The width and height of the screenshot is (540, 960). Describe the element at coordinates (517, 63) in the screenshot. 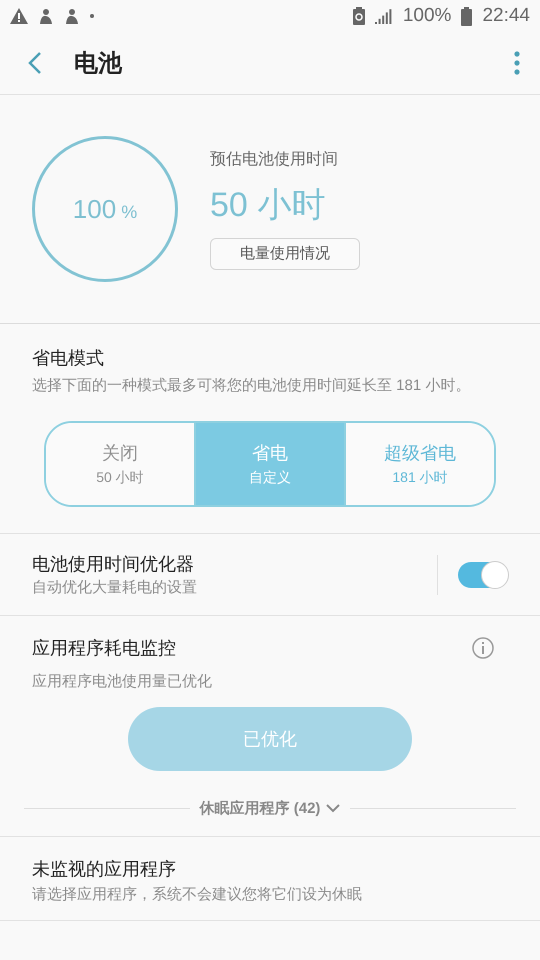

I see `more-icon` at that location.